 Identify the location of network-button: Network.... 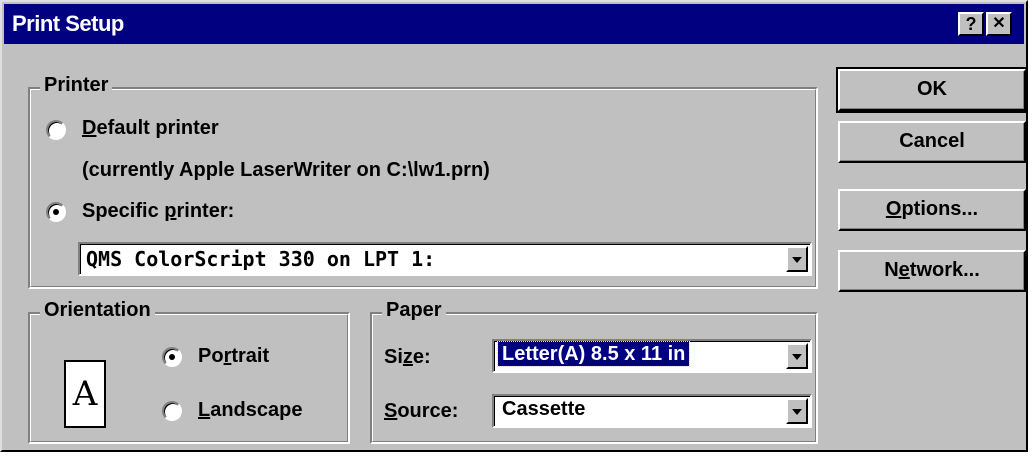
(932, 271).